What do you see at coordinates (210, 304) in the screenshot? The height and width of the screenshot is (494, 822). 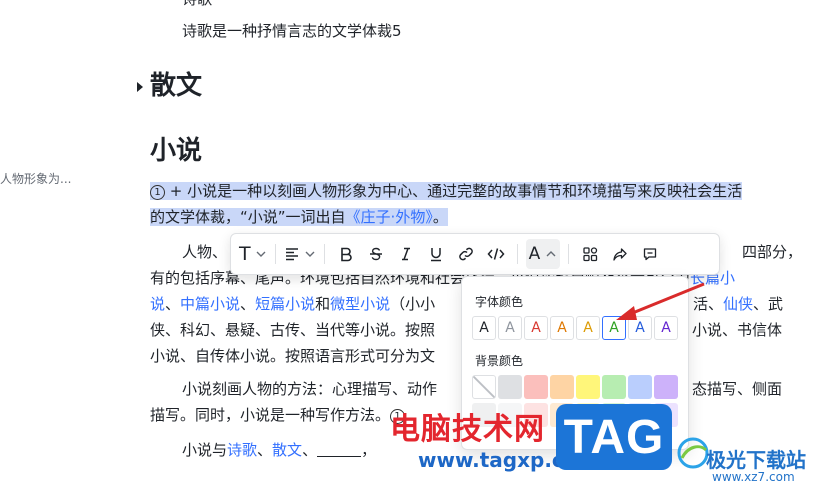 I see `link-medium-novel: 中篇小说` at bounding box center [210, 304].